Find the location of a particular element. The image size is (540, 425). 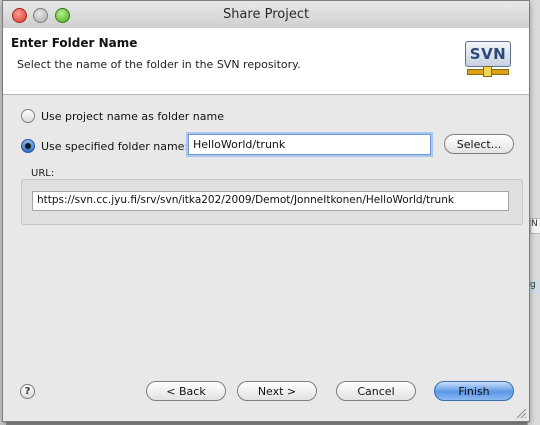

folder-name-input is located at coordinates (309, 144).